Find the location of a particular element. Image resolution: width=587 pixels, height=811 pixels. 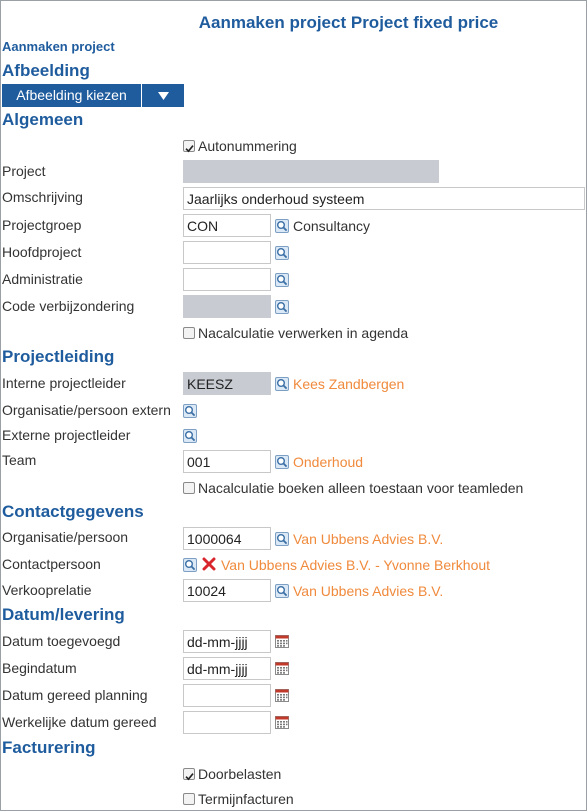

interne-projectleider-label: Interne projectleider is located at coordinates (64, 383).